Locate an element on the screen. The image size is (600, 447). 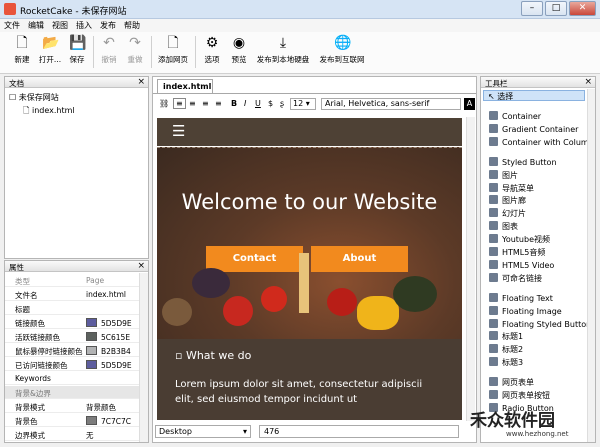
property-row: 类型 Page is located at coordinates (72, 280).